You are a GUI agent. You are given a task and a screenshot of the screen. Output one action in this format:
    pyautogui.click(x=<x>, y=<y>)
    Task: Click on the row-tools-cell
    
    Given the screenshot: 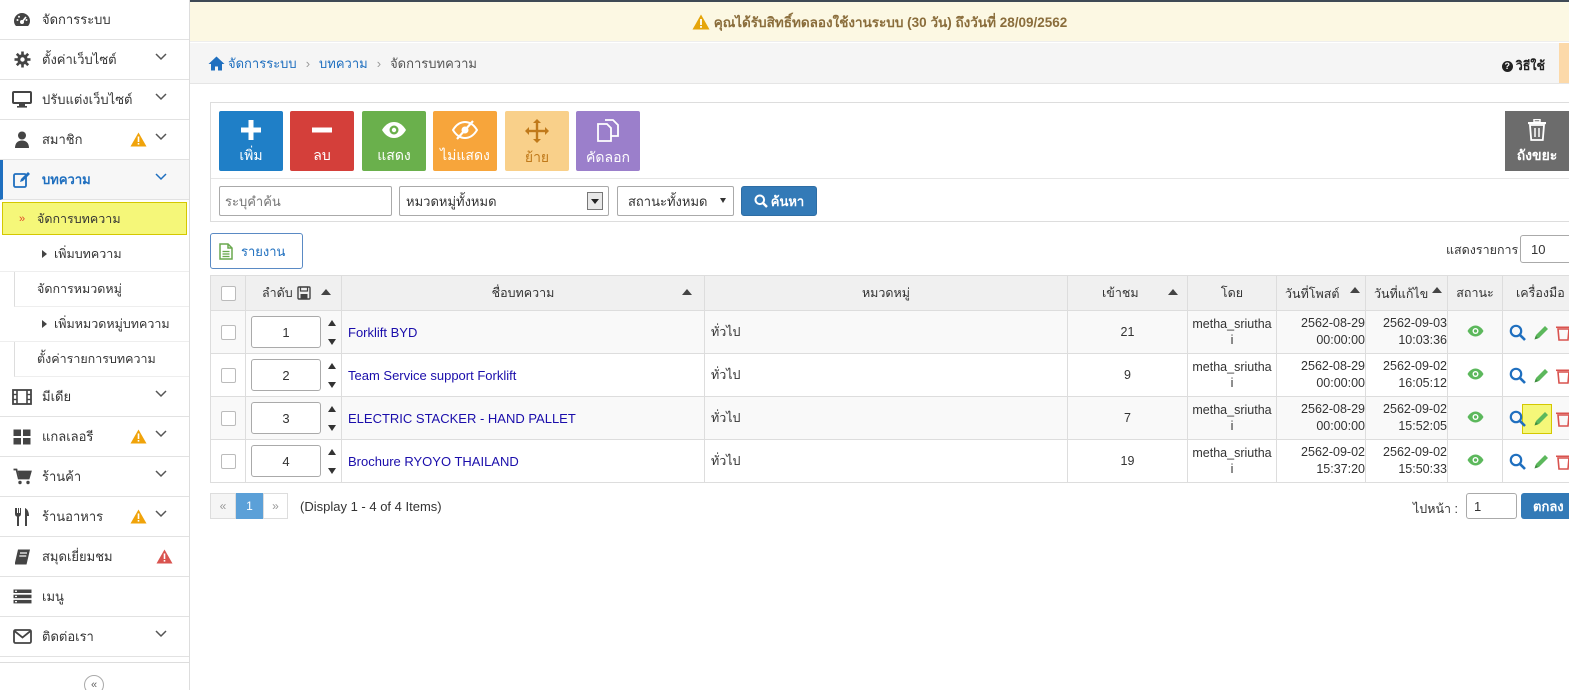 What is the action you would take?
    pyautogui.click(x=1535, y=461)
    